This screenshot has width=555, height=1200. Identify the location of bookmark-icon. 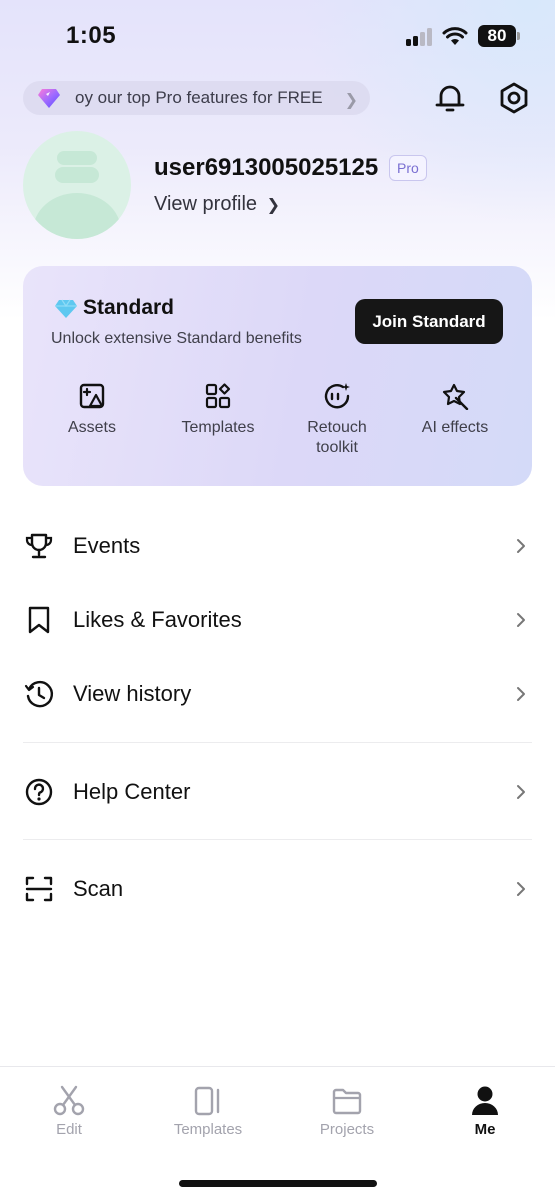
(39, 620).